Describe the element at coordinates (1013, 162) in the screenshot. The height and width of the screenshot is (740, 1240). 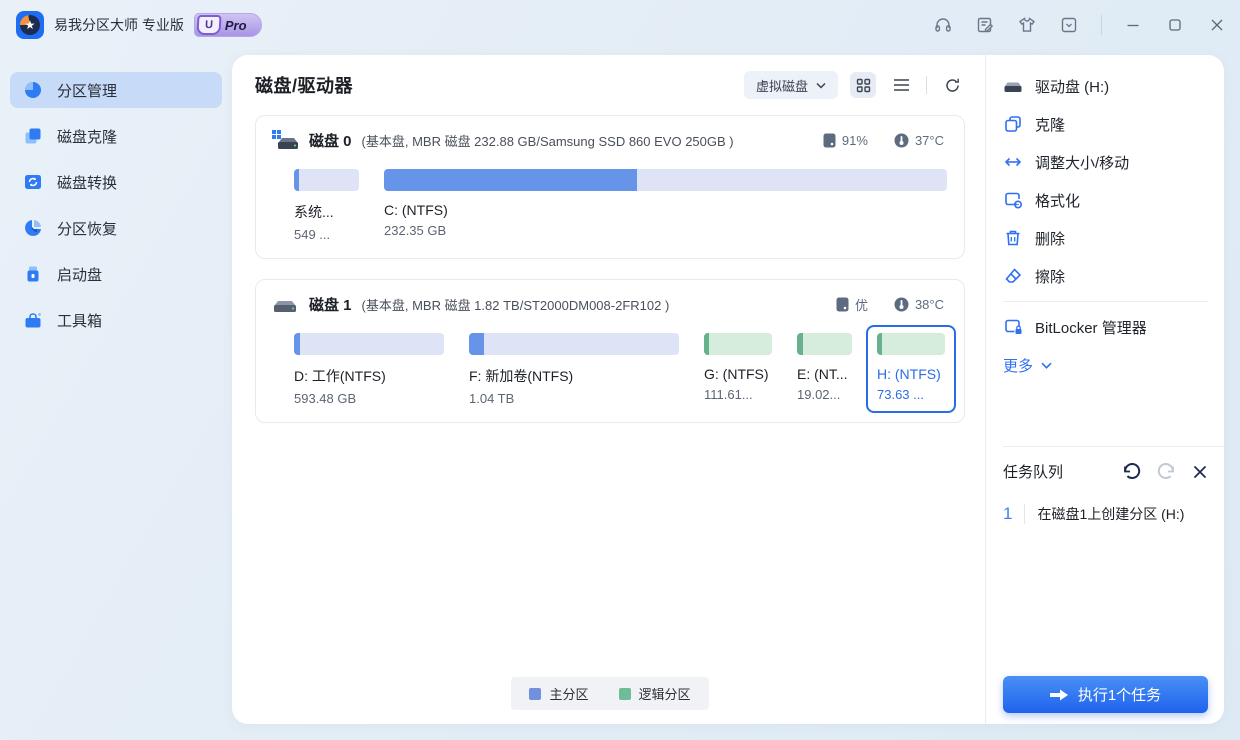
I see `resize-move-icon` at that location.